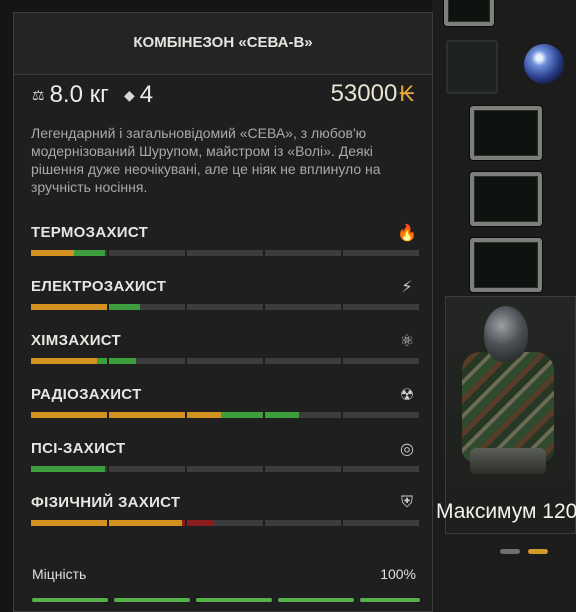 The width and height of the screenshot is (576, 612). I want to click on artifact-slot-icon: ◆, so click(129, 94).